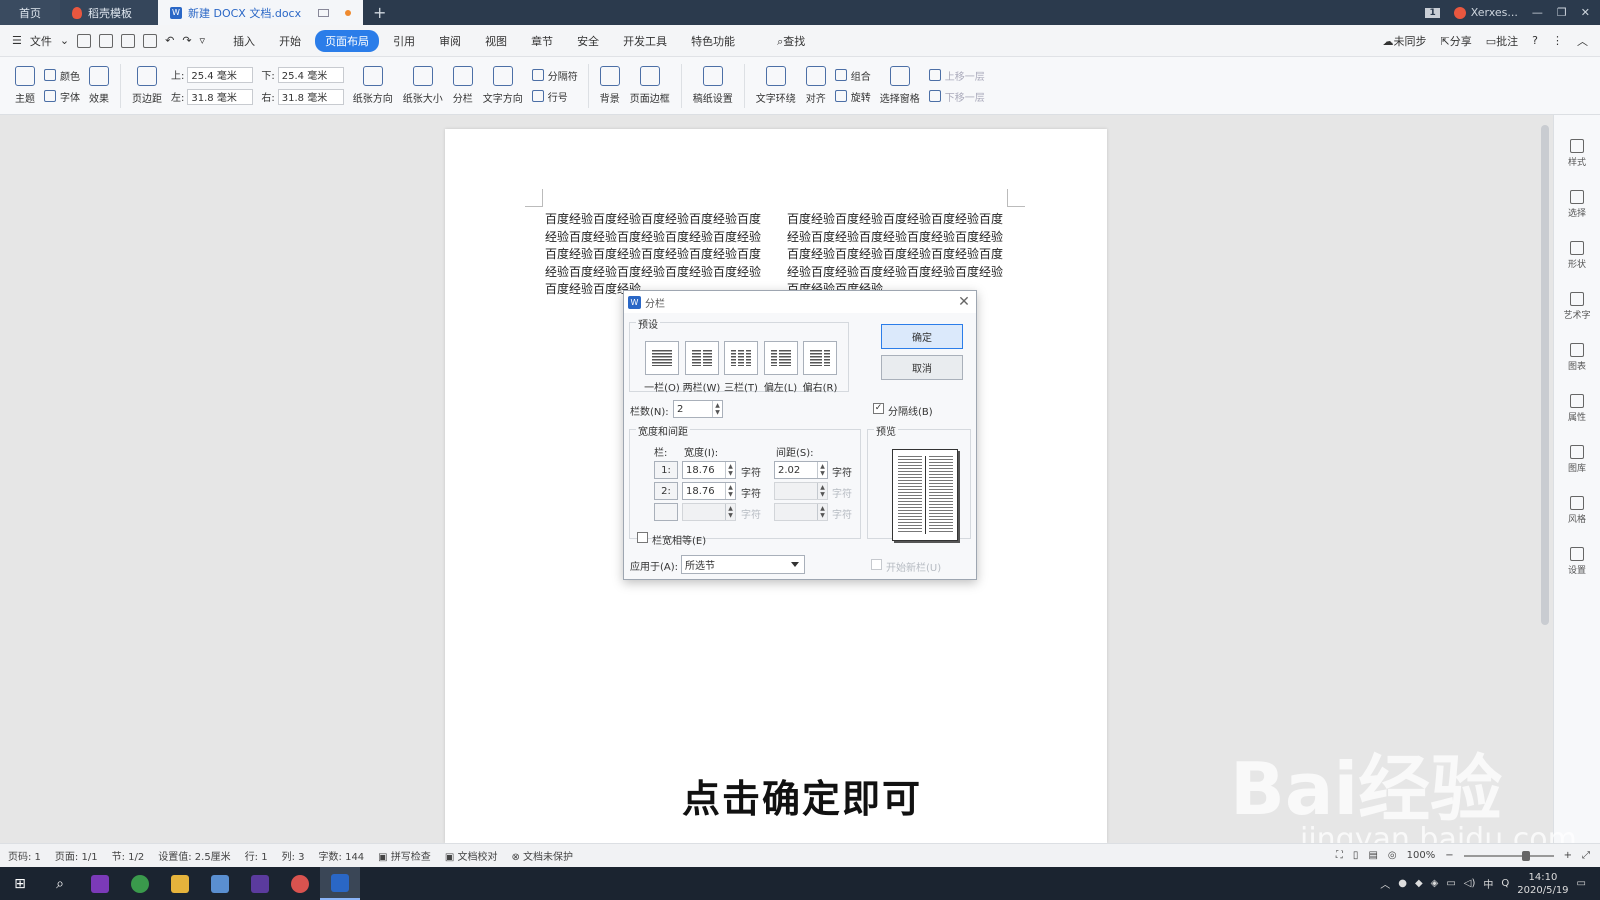 The width and height of the screenshot is (1600, 900). Describe the element at coordinates (610, 85) in the screenshot. I see `background-button: 背景` at that location.